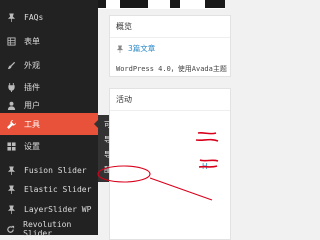 The width and height of the screenshot is (320, 240). What do you see at coordinates (11, 87) in the screenshot?
I see `plug-icon` at bounding box center [11, 87].